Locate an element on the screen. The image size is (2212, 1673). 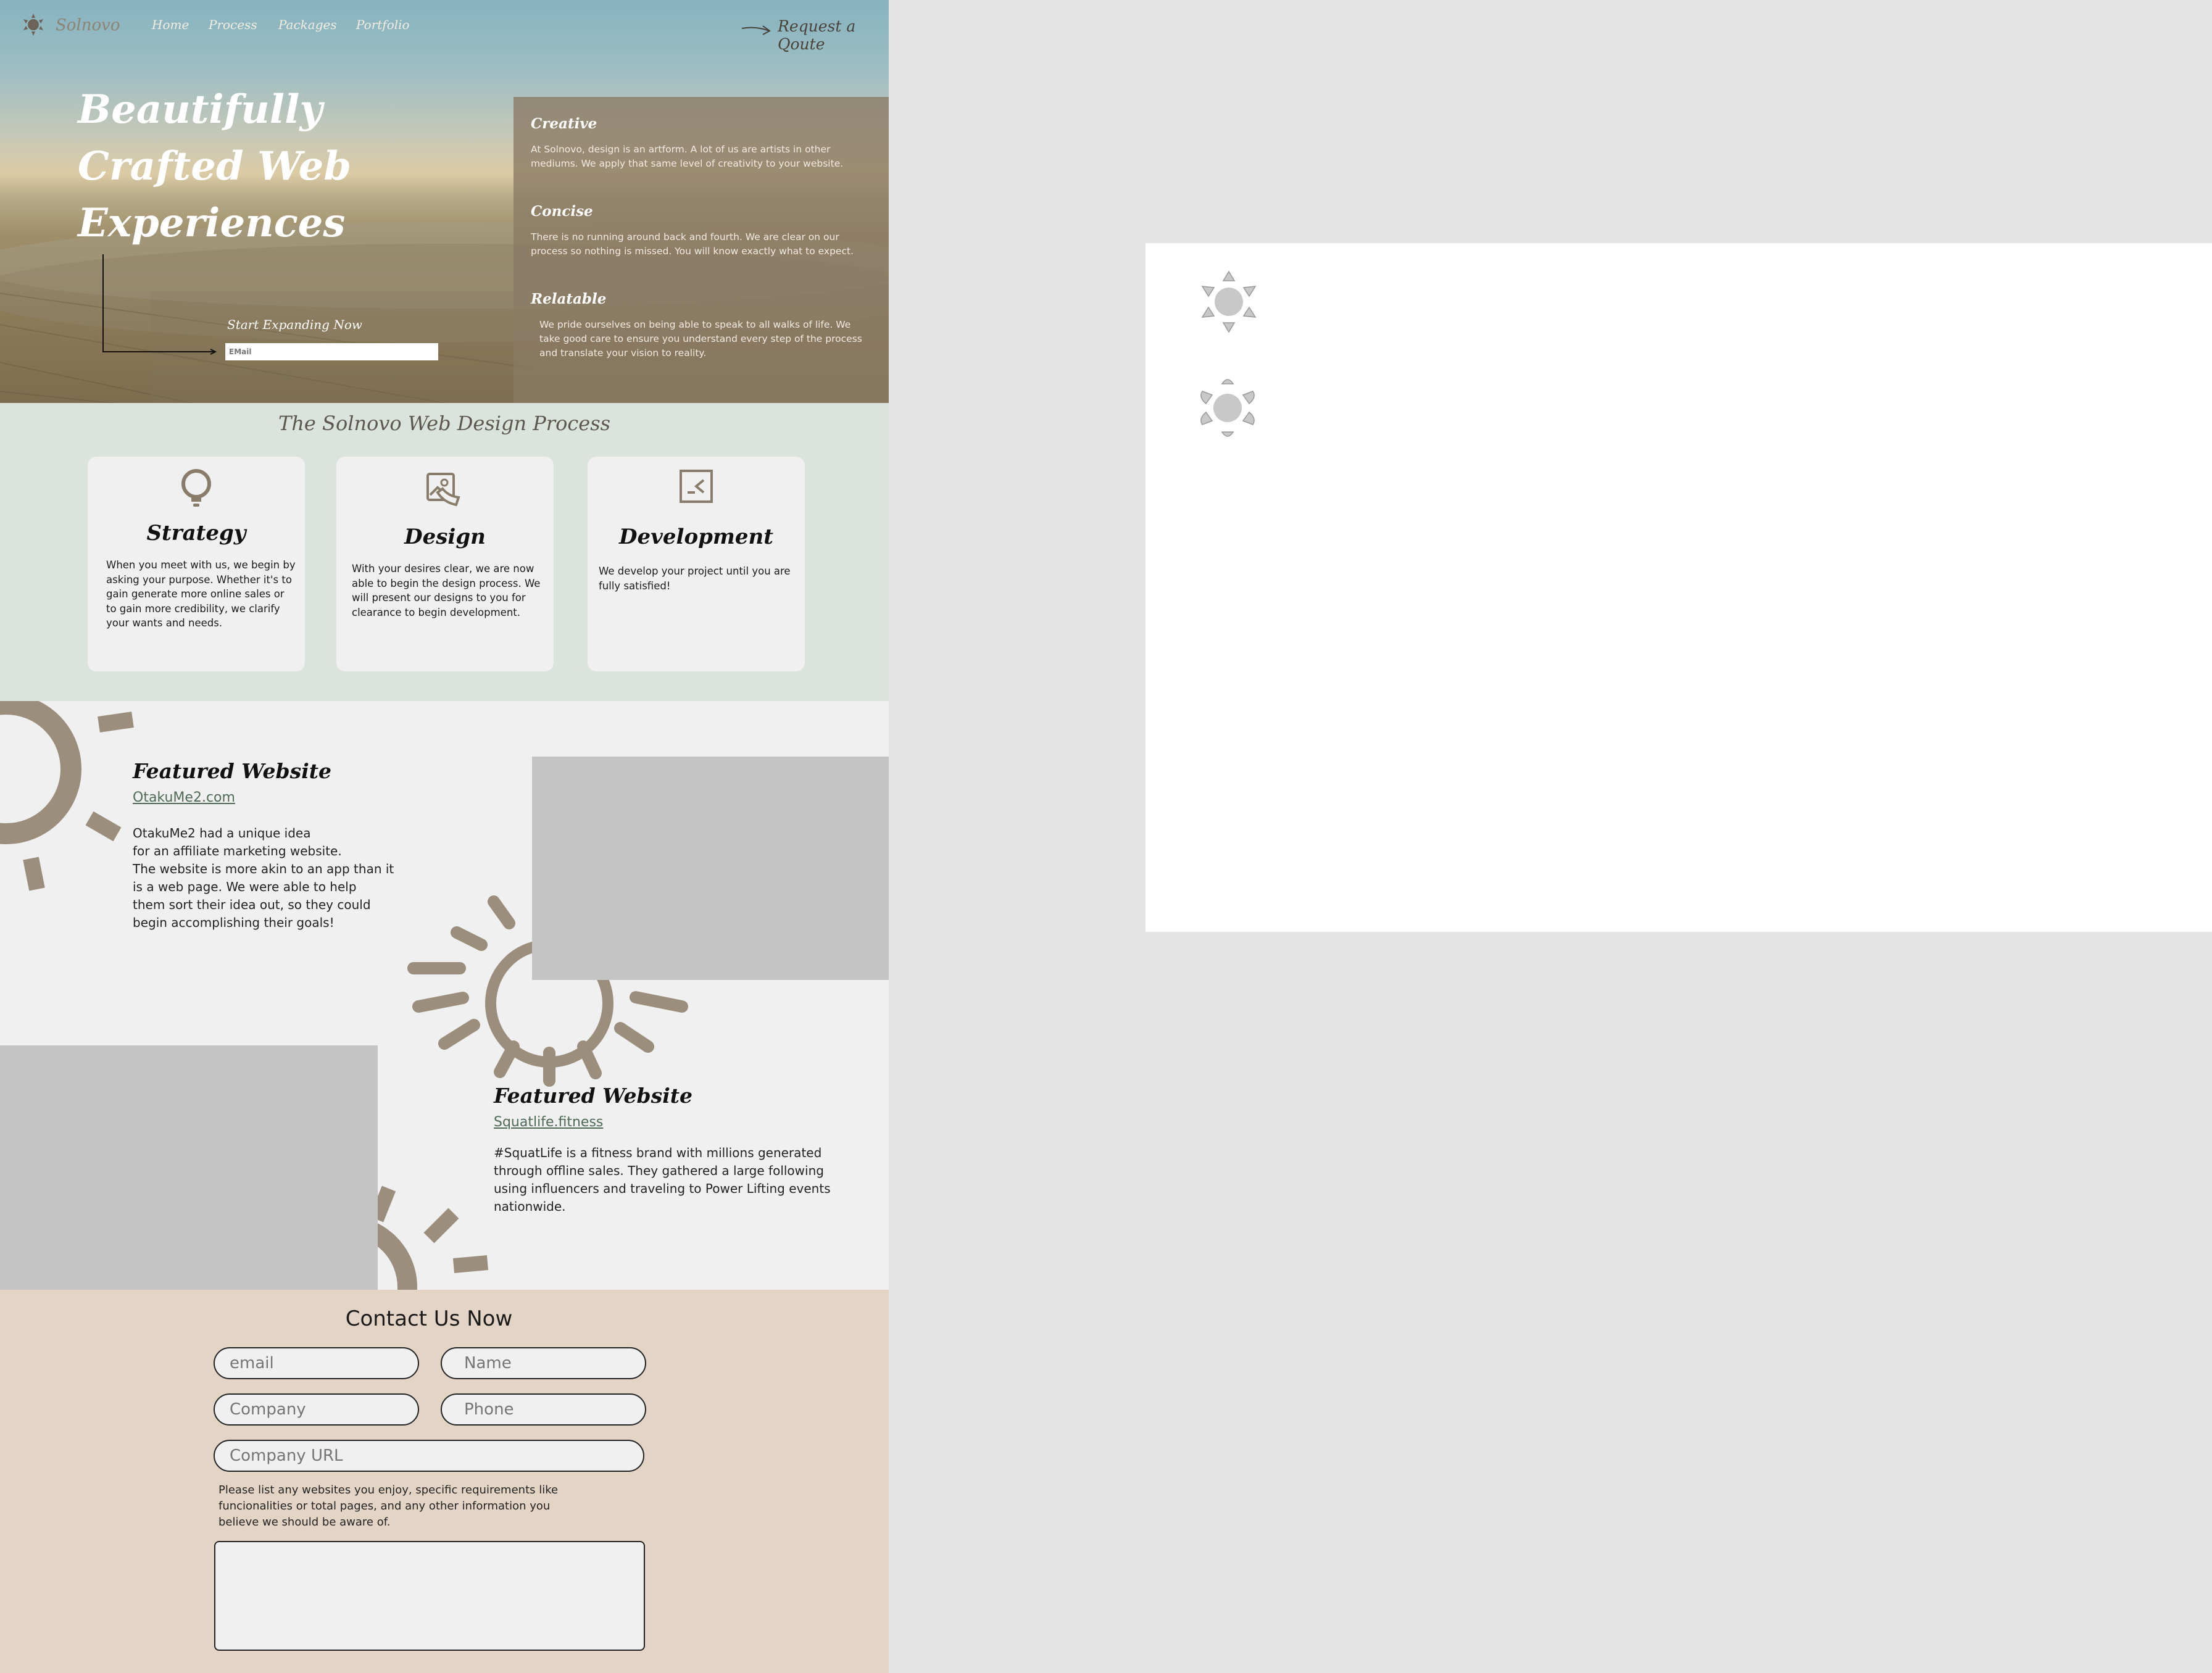
sun-icon-triangles is located at coordinates (1229, 302).